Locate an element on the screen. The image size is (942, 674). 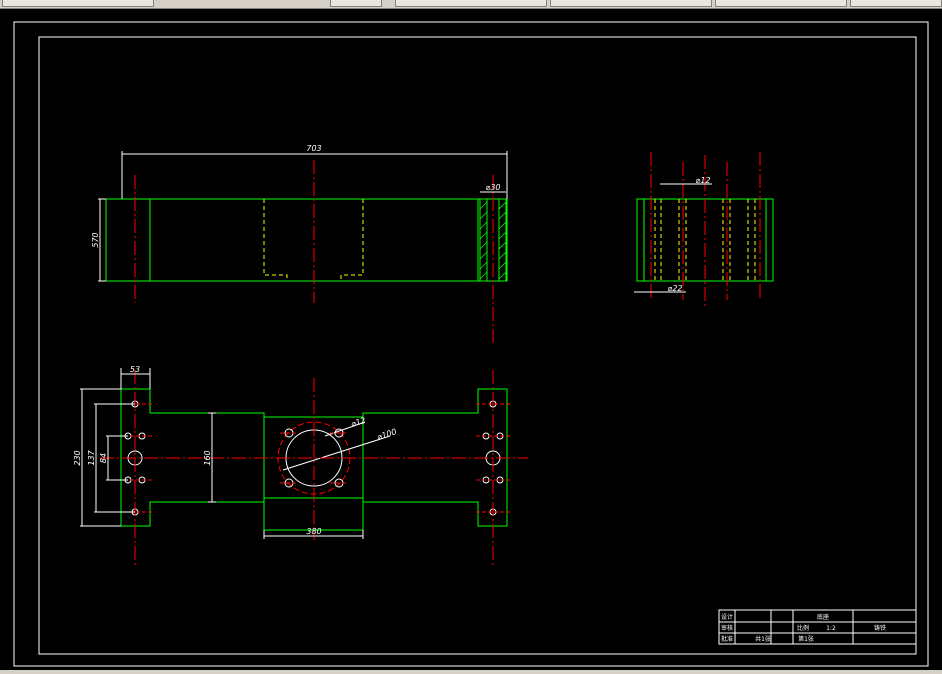
dim-text-bore: ⌀100 is located at coordinates (387, 434).